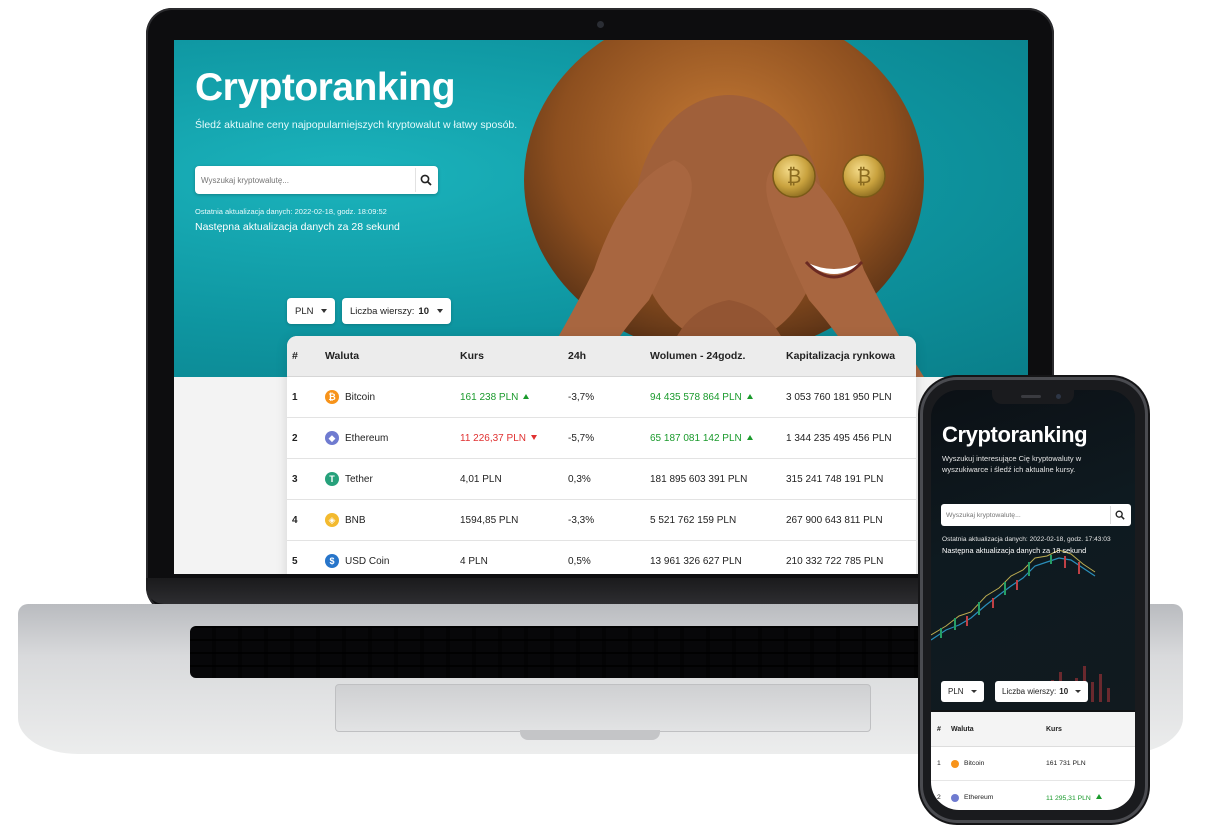 The height and width of the screenshot is (828, 1205). Describe the element at coordinates (699, 479) in the screenshot. I see `volume-value: 181 895 603 391 PLN` at that location.